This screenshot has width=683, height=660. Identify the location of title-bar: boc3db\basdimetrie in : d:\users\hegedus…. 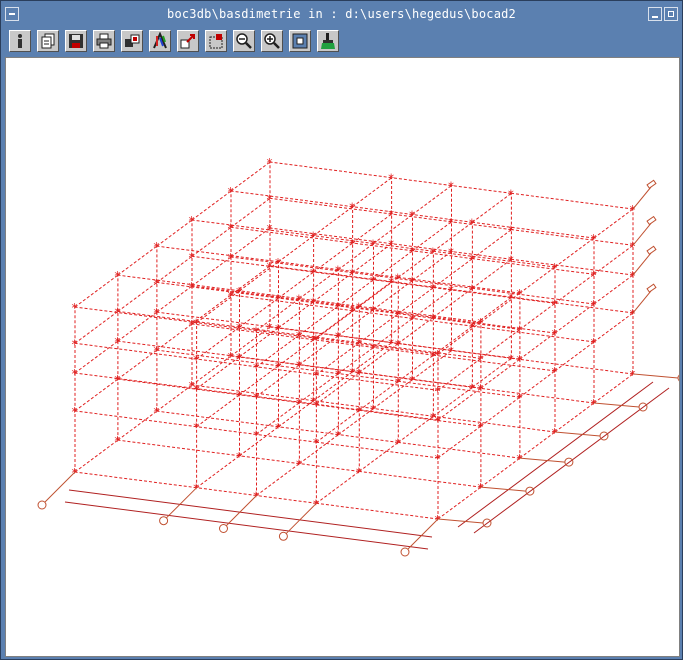
(341, 14).